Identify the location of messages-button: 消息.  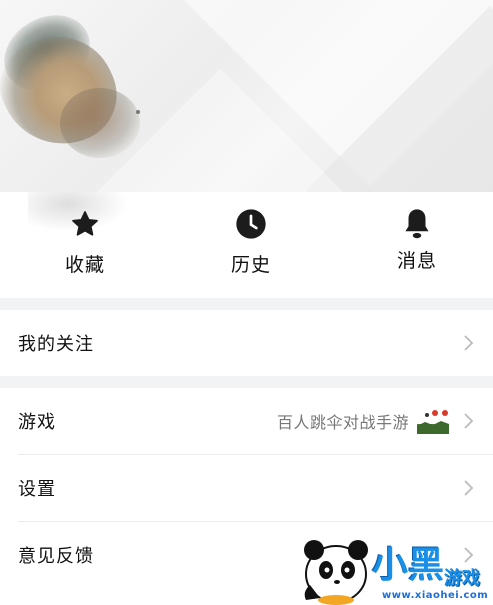
(417, 240).